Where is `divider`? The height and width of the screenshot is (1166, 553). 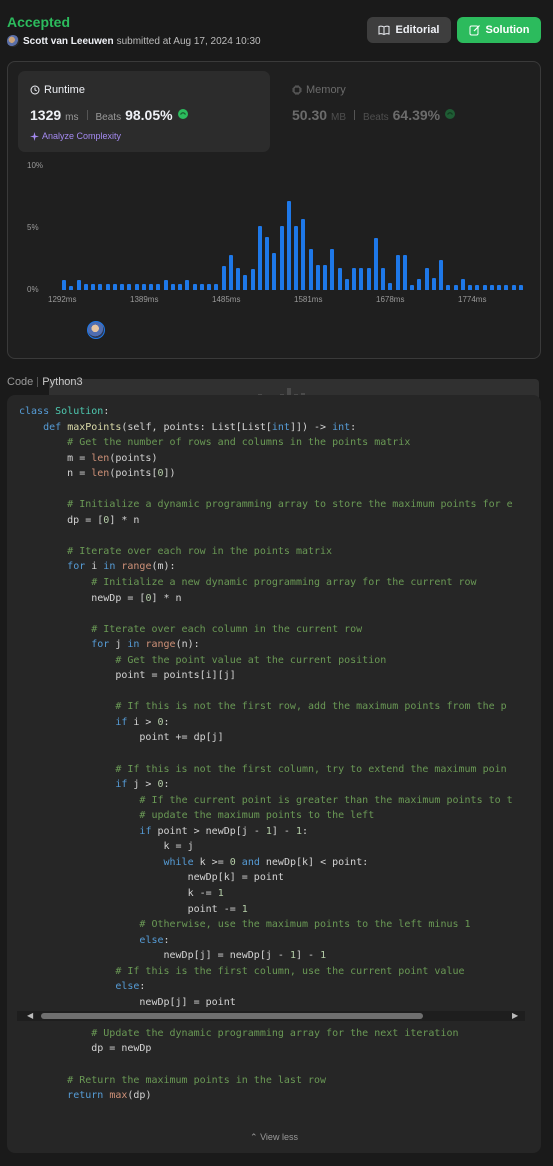
divider is located at coordinates (355, 115).